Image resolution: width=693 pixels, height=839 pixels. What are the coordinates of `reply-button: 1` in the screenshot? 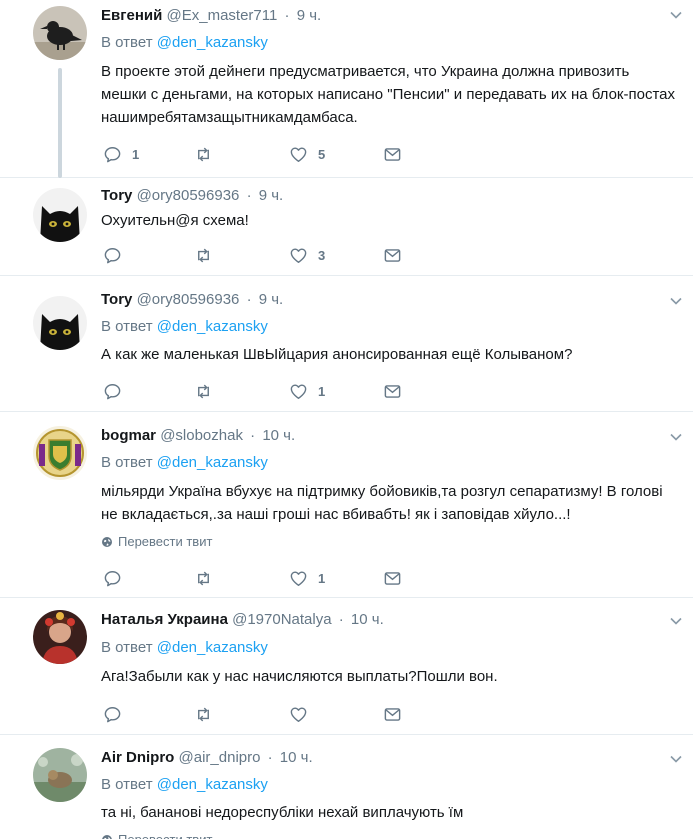 It's located at (121, 154).